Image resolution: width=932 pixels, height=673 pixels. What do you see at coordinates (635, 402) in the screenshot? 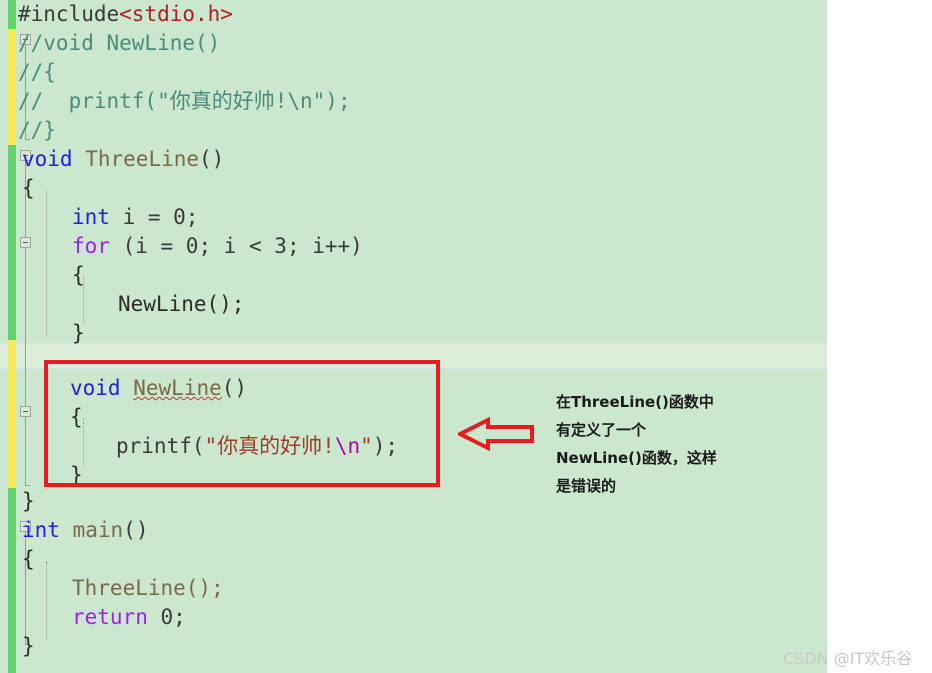
I see `annotation-note-line-1: 在ThreeLine()函数中` at bounding box center [635, 402].